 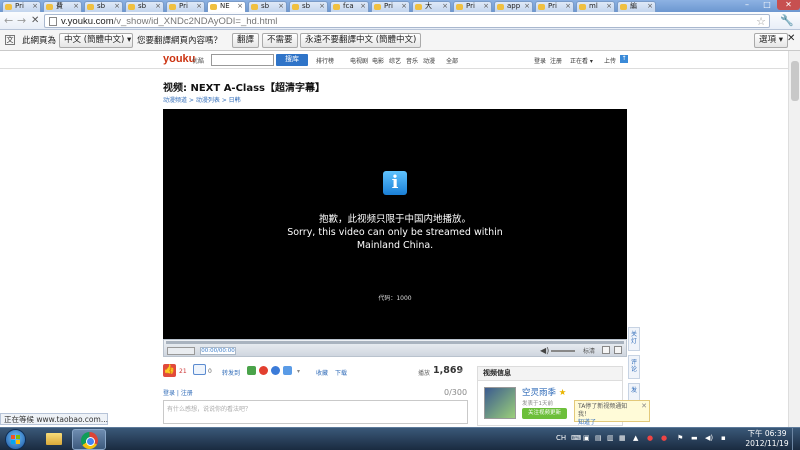 What do you see at coordinates (280, 40) in the screenshot?
I see `no-translate-button: 不需要` at bounding box center [280, 40].